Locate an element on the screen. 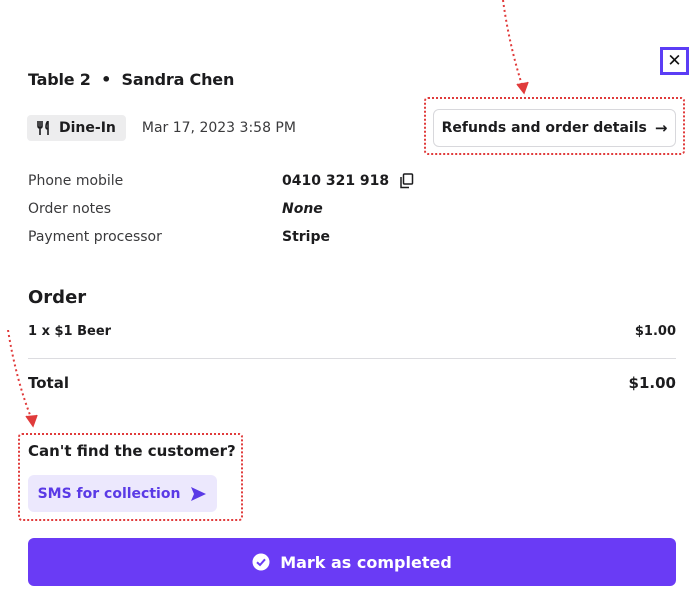  detail-row-phone: Phone mobile 0410 321 918 is located at coordinates (221, 181).